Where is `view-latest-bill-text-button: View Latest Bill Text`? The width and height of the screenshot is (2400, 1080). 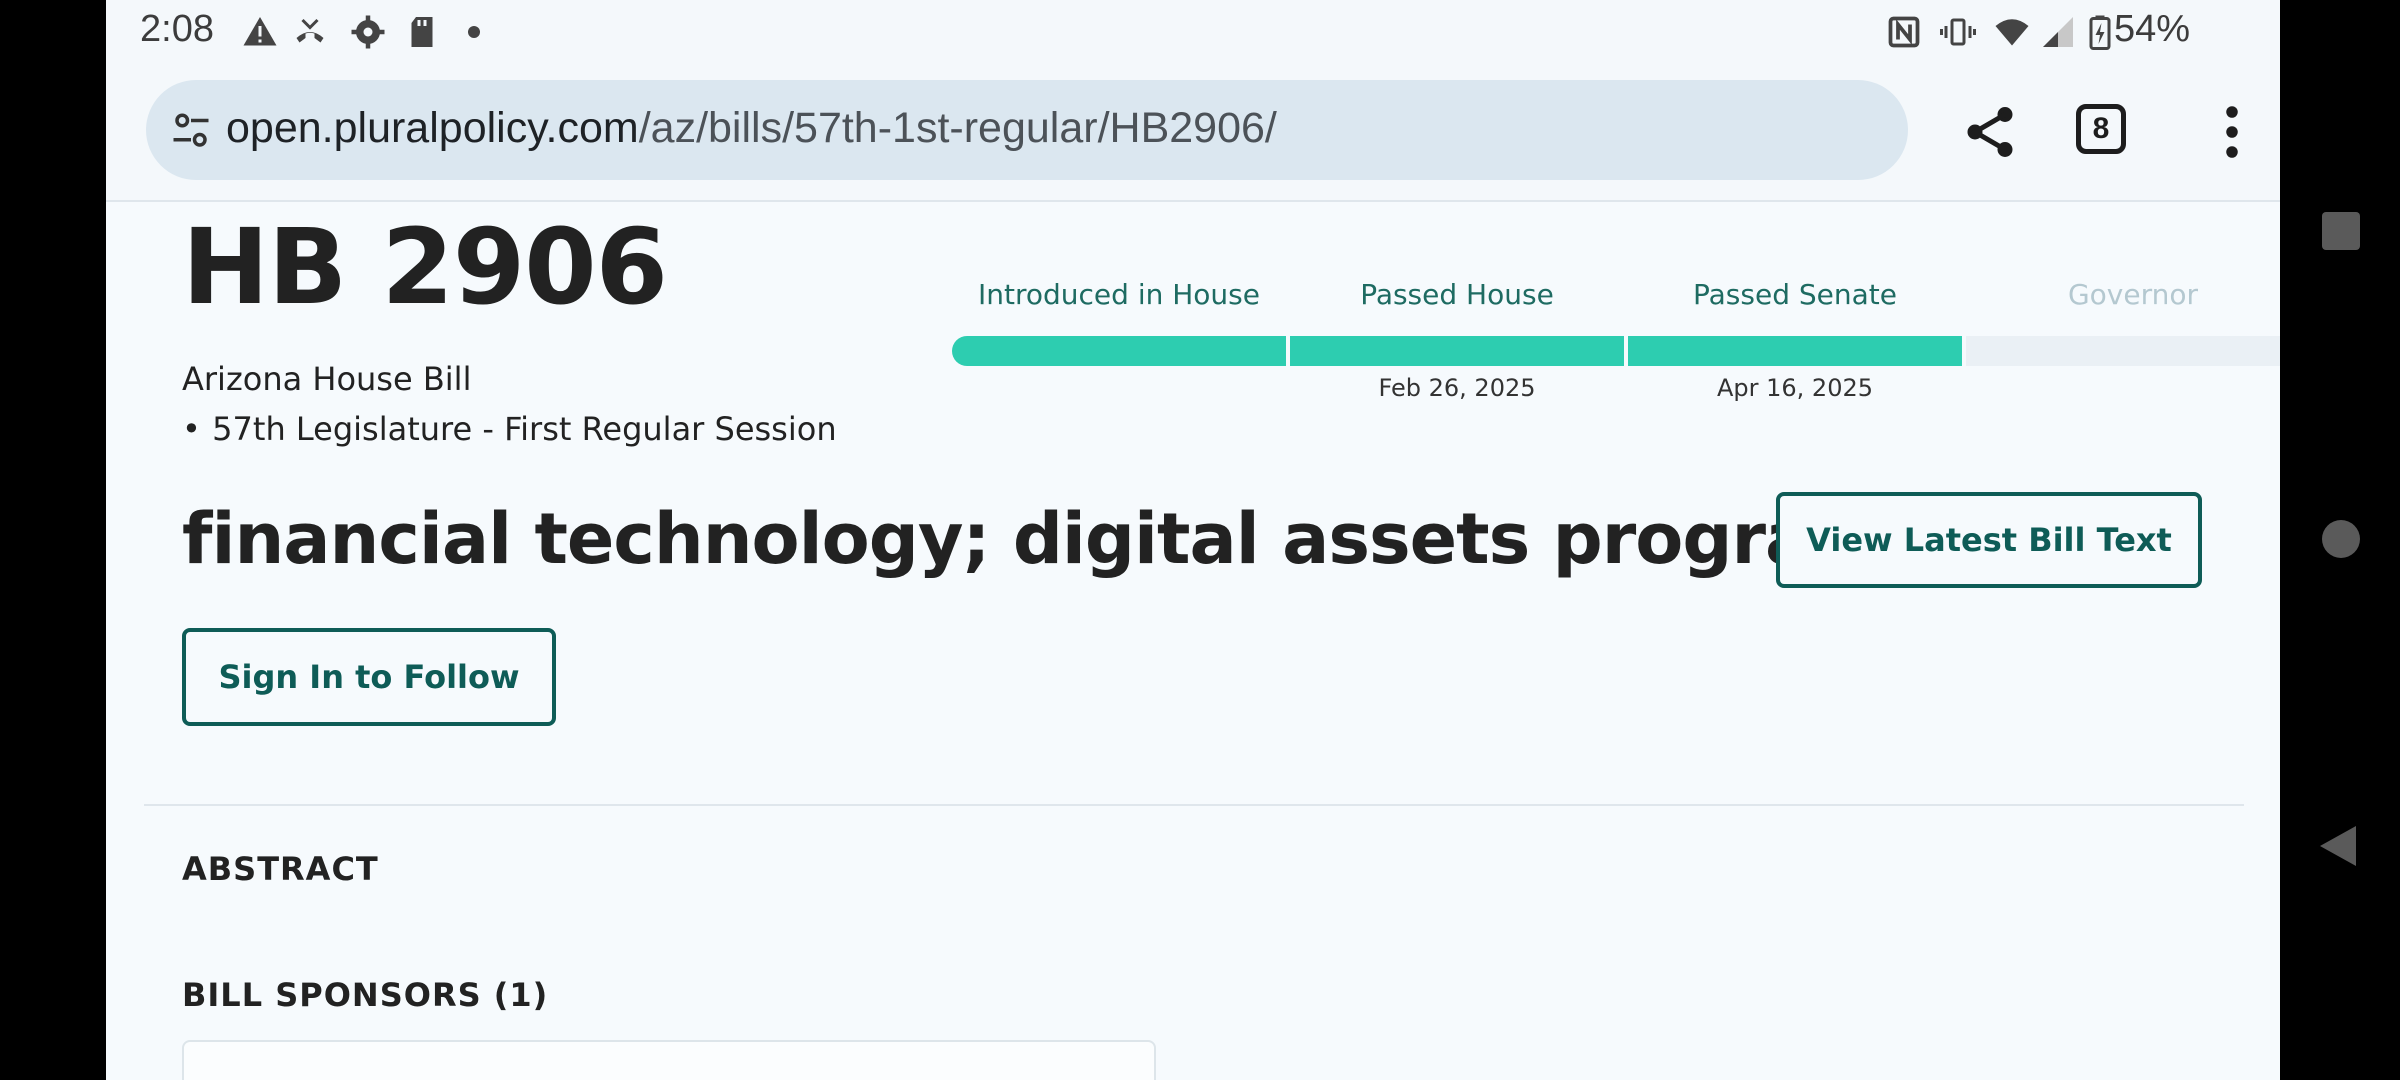
view-latest-bill-text-button: View Latest Bill Text is located at coordinates (1989, 540).